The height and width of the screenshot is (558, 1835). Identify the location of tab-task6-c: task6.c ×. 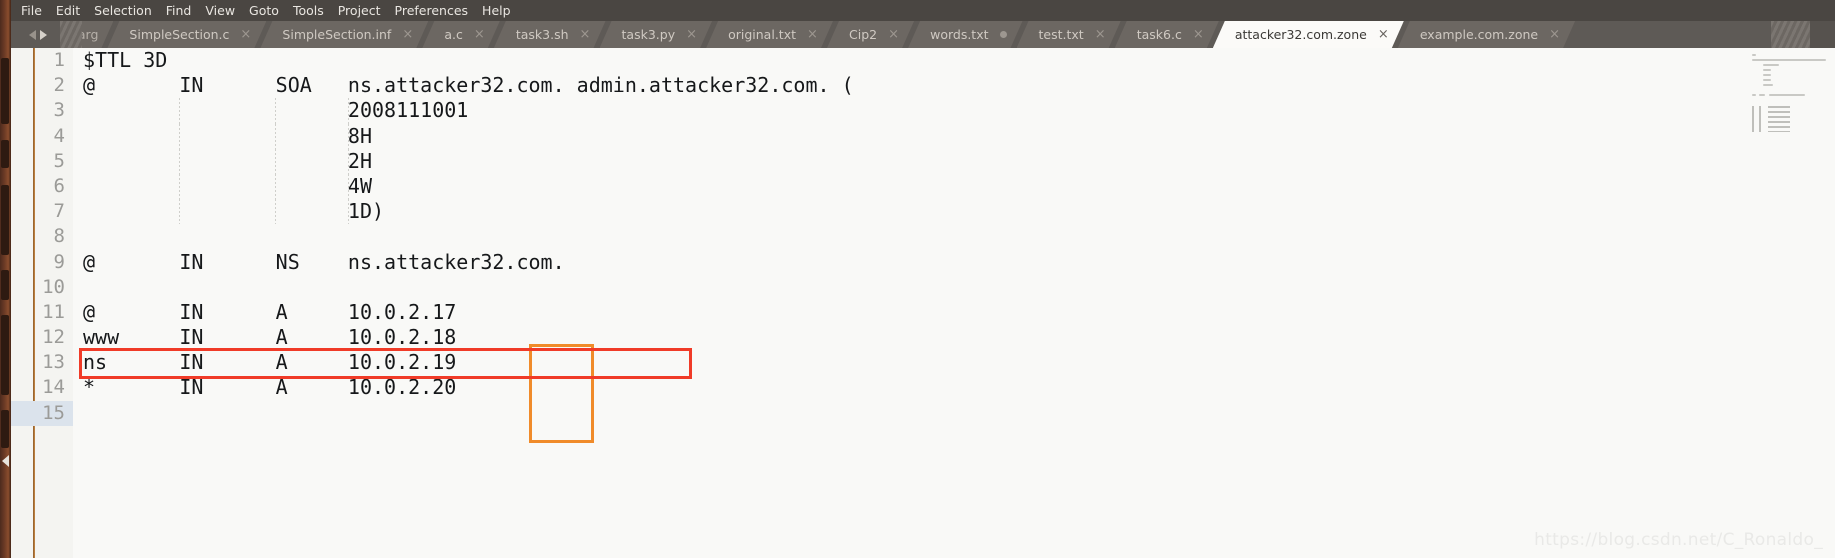
(1167, 34).